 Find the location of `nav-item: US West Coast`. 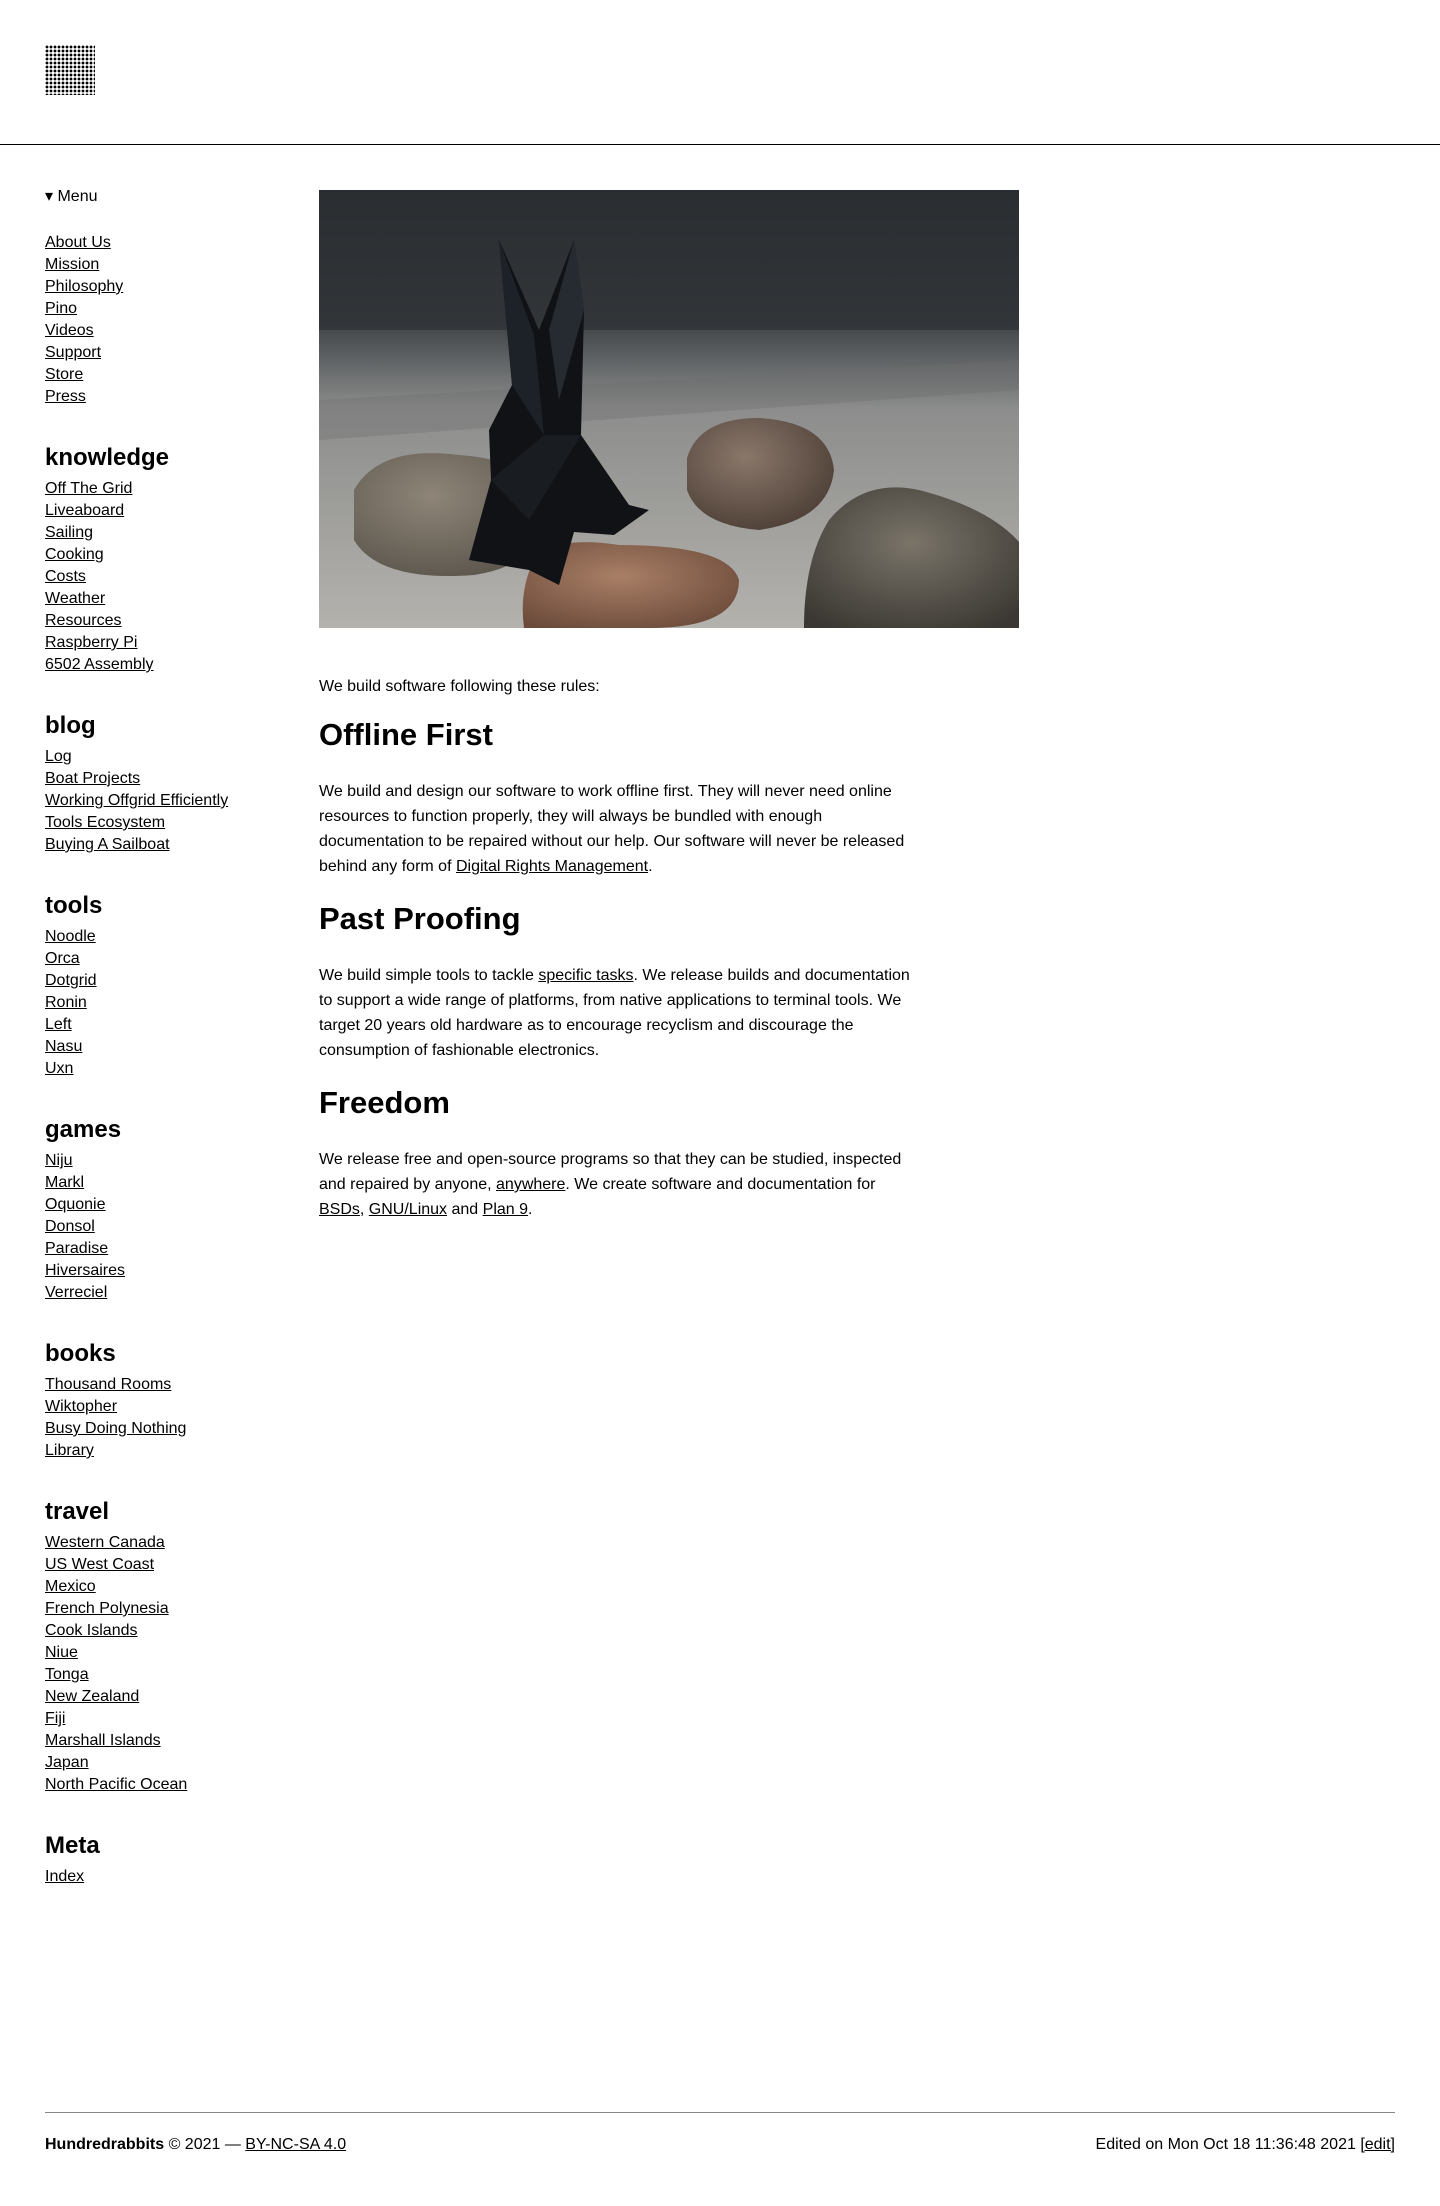

nav-item: US West Coast is located at coordinates (170, 1565).